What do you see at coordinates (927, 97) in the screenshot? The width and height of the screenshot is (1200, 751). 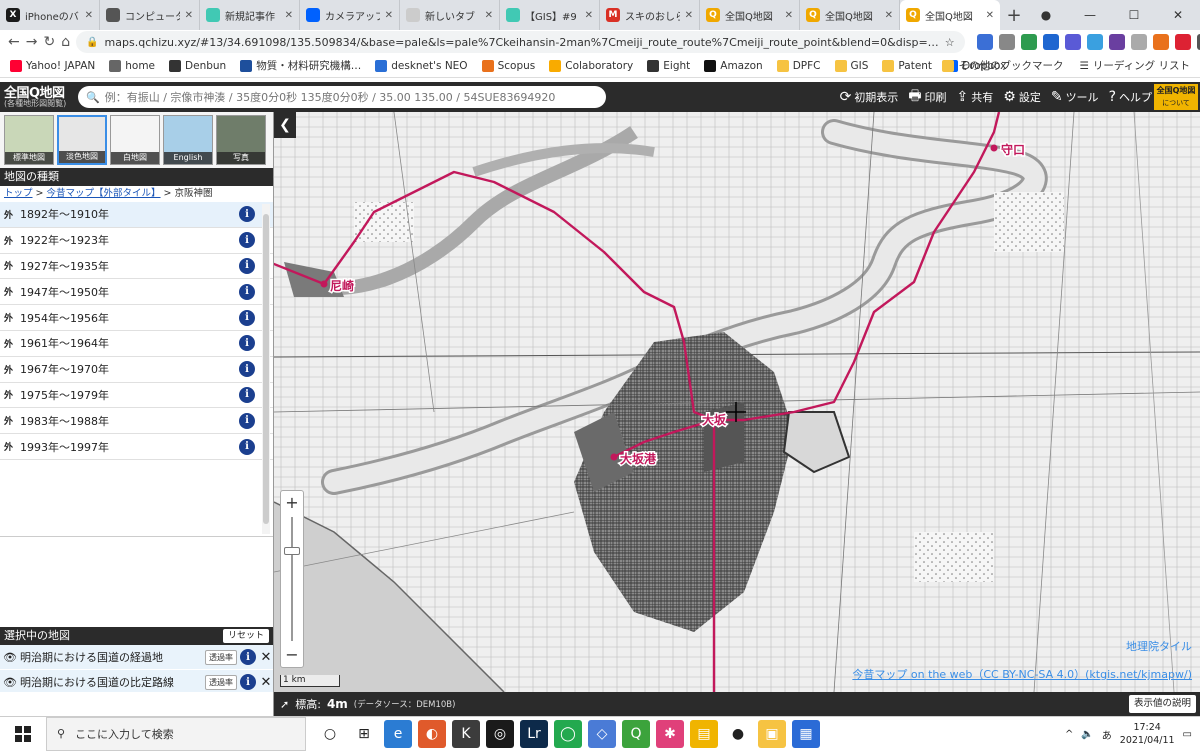 I see `print-button: 🖶 印刷` at bounding box center [927, 97].